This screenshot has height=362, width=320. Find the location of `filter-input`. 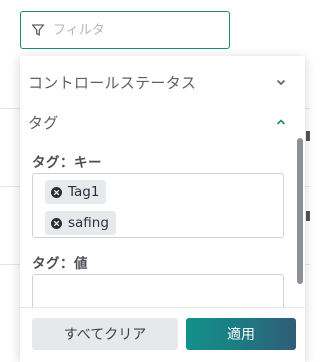

filter-input is located at coordinates (133, 30).